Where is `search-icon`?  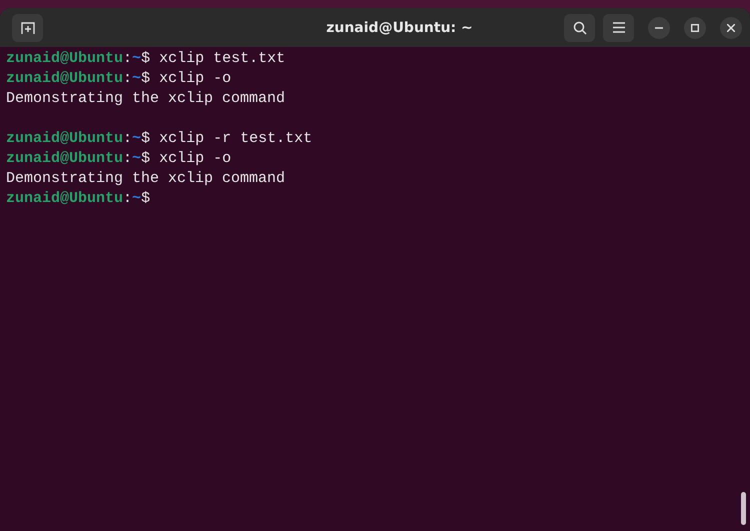
search-icon is located at coordinates (579, 27).